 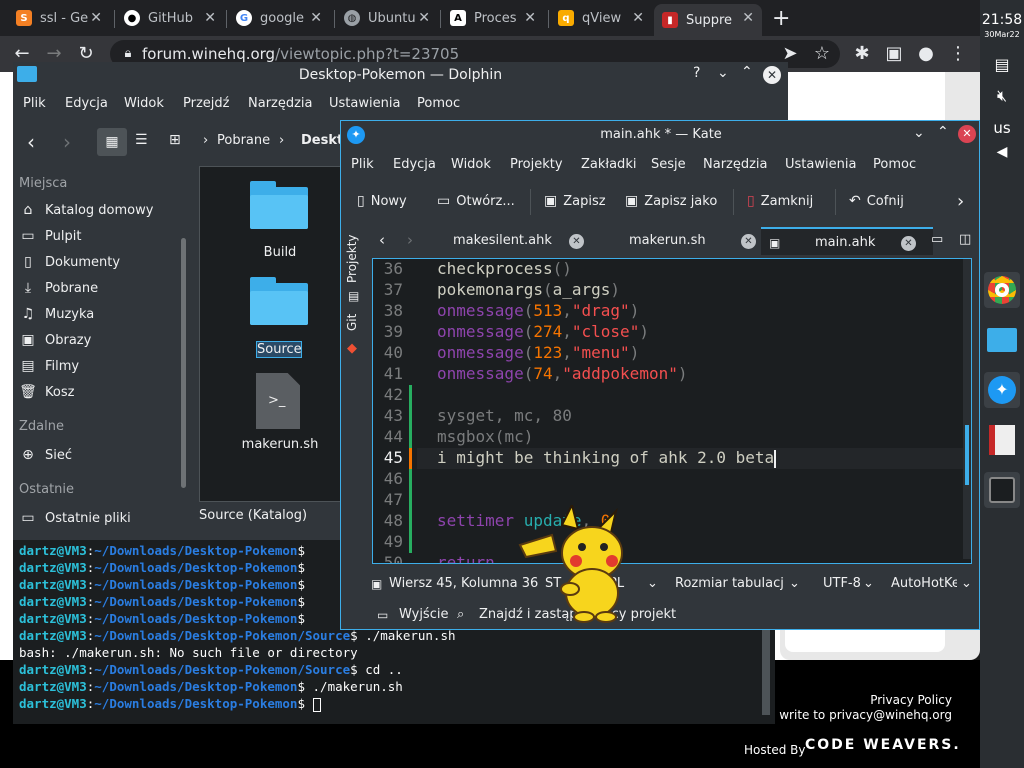 What do you see at coordinates (847, 241) in the screenshot?
I see `tab-main: ▣ main.ahk ✕` at bounding box center [847, 241].